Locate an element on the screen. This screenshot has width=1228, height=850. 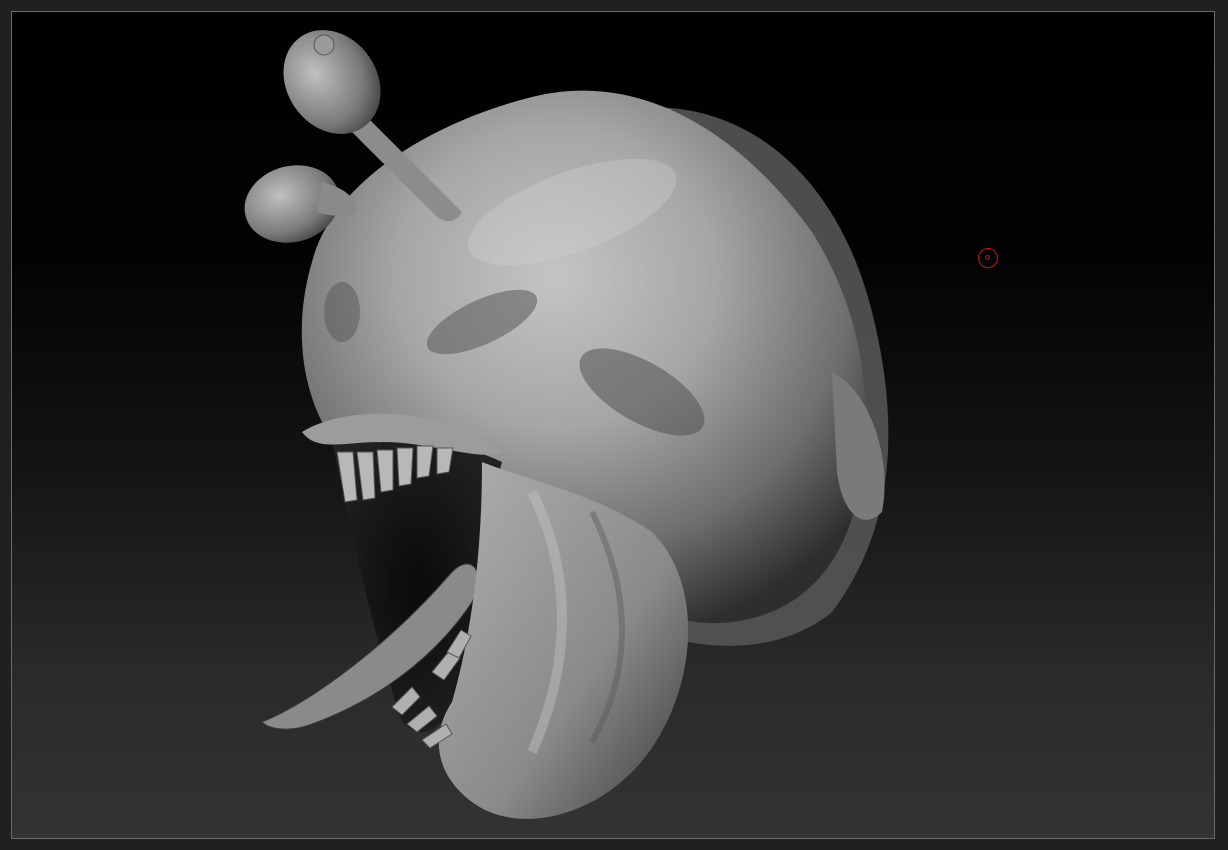
horn-bulb-base is located at coordinates (337, 199).